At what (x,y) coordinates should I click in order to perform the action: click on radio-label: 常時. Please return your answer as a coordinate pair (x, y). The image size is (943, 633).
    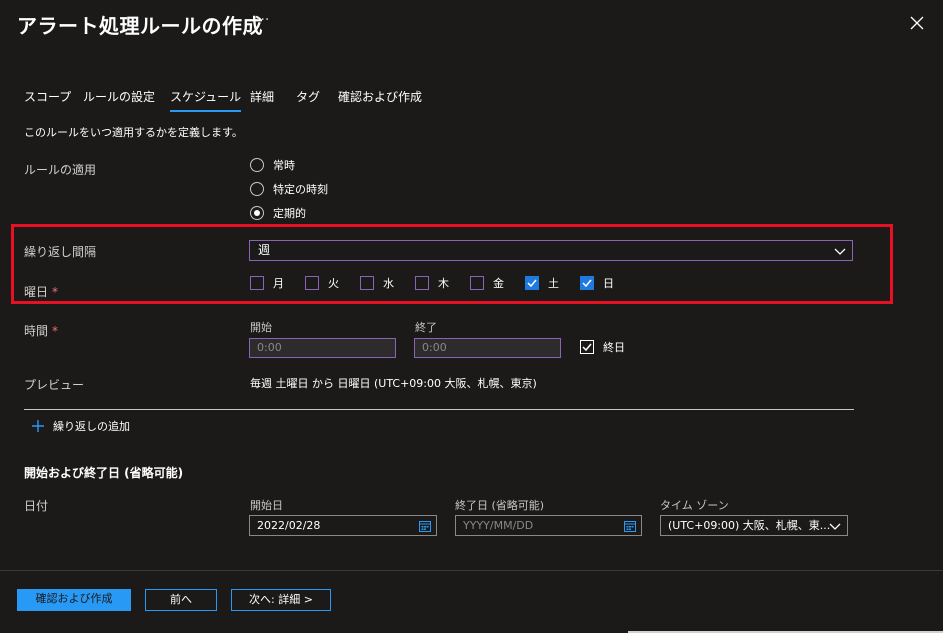
    Looking at the image, I should click on (284, 165).